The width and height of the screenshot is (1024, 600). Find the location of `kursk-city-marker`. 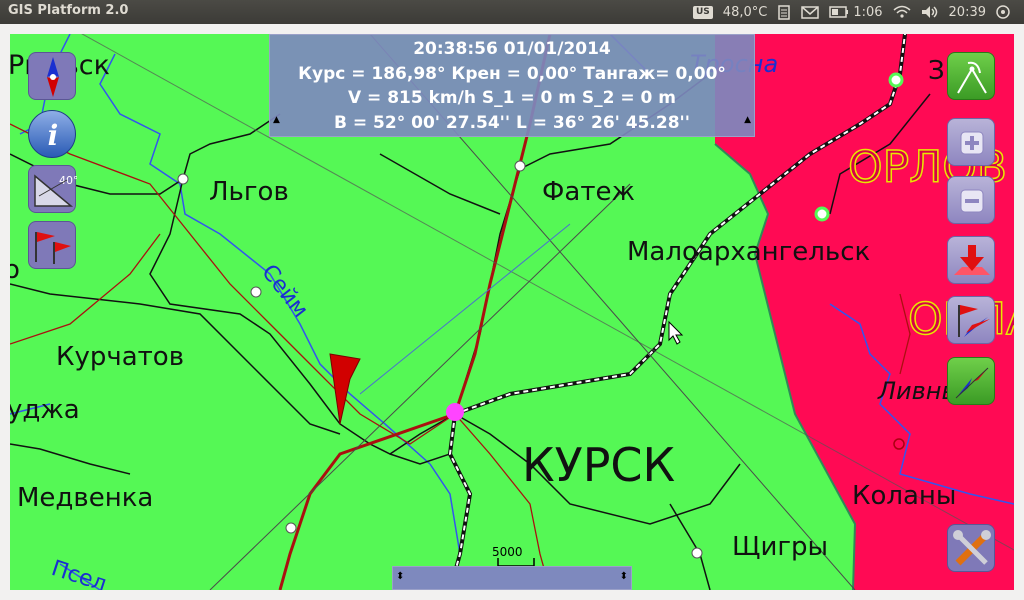

kursk-city-marker is located at coordinates (455, 412).